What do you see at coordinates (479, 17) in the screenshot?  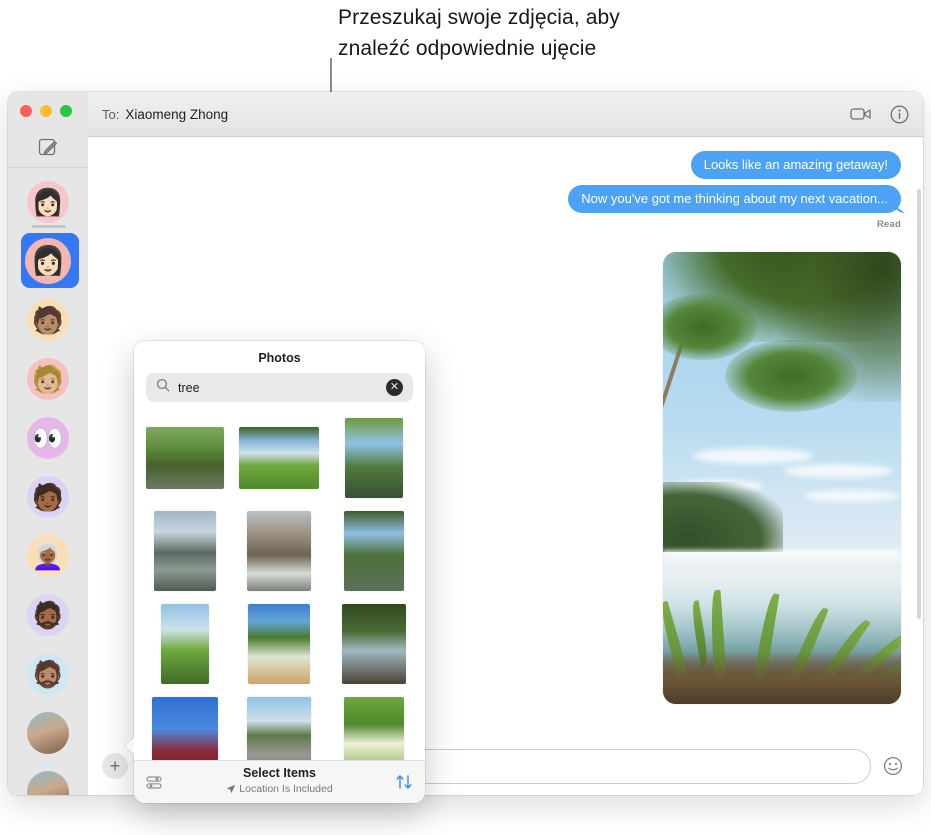 I see `callout-line-1: Przeszukaj swoje zdjęcia, aby` at bounding box center [479, 17].